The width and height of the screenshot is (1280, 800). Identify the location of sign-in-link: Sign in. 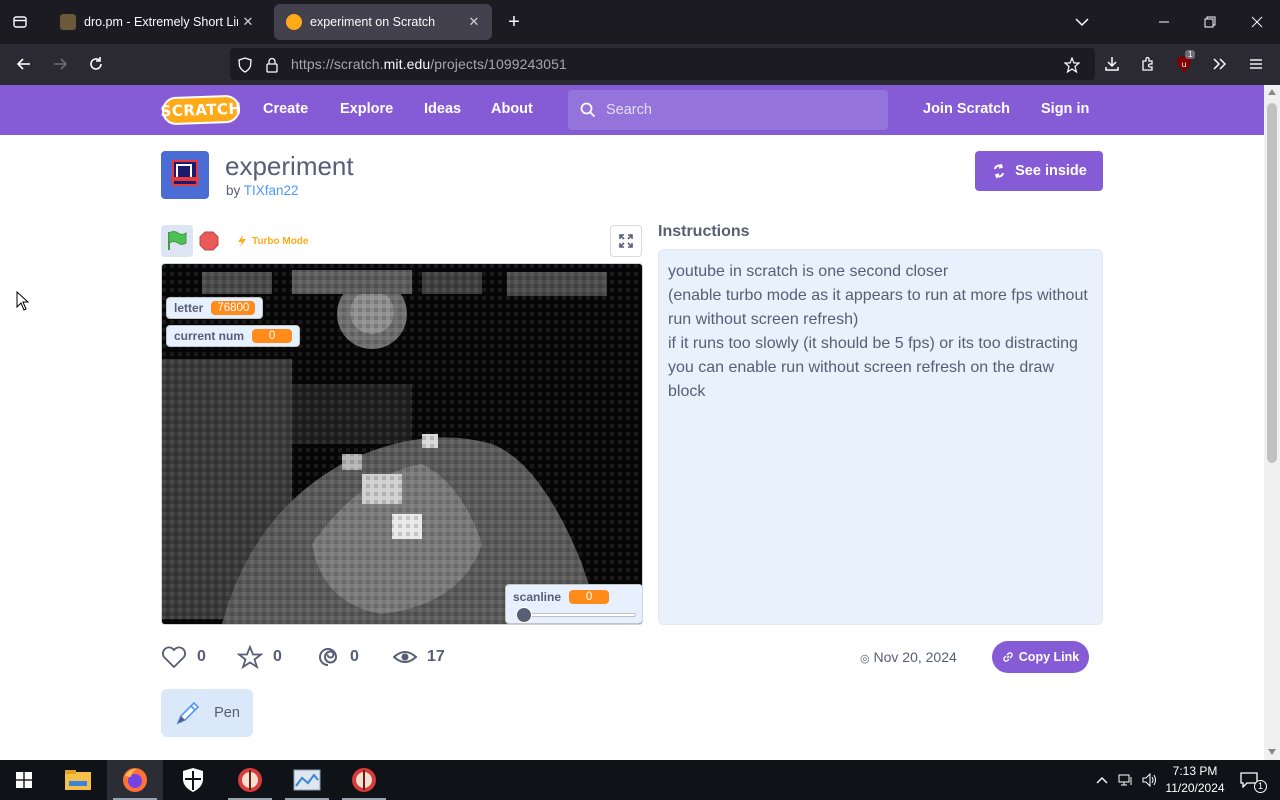
(1065, 109).